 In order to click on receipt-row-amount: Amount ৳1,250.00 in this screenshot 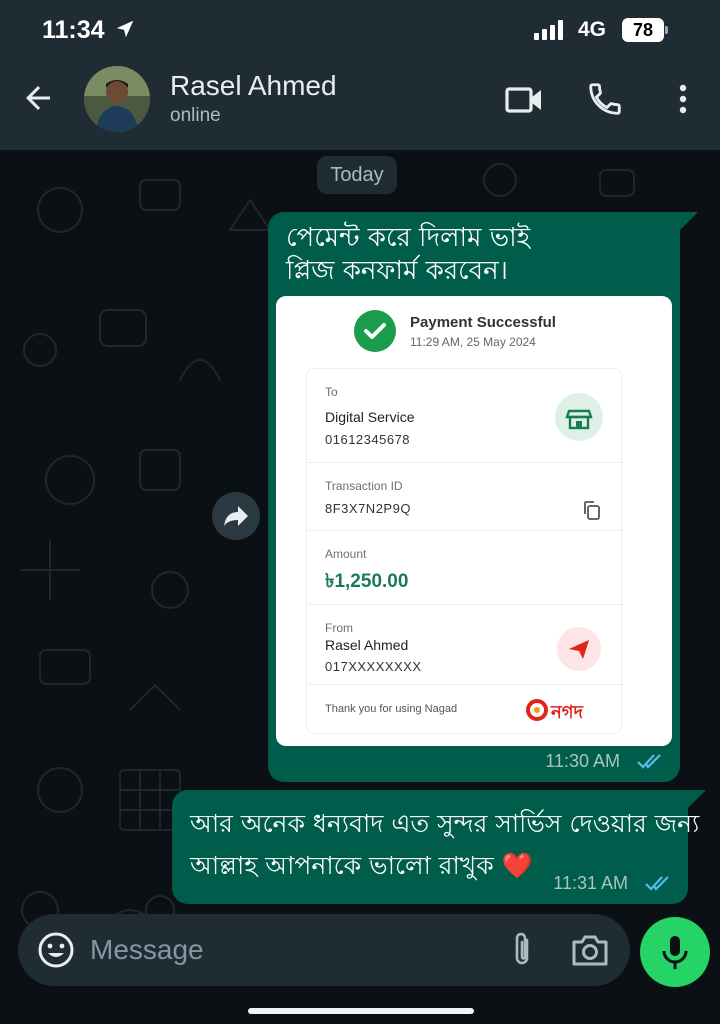, I will do `click(465, 568)`.